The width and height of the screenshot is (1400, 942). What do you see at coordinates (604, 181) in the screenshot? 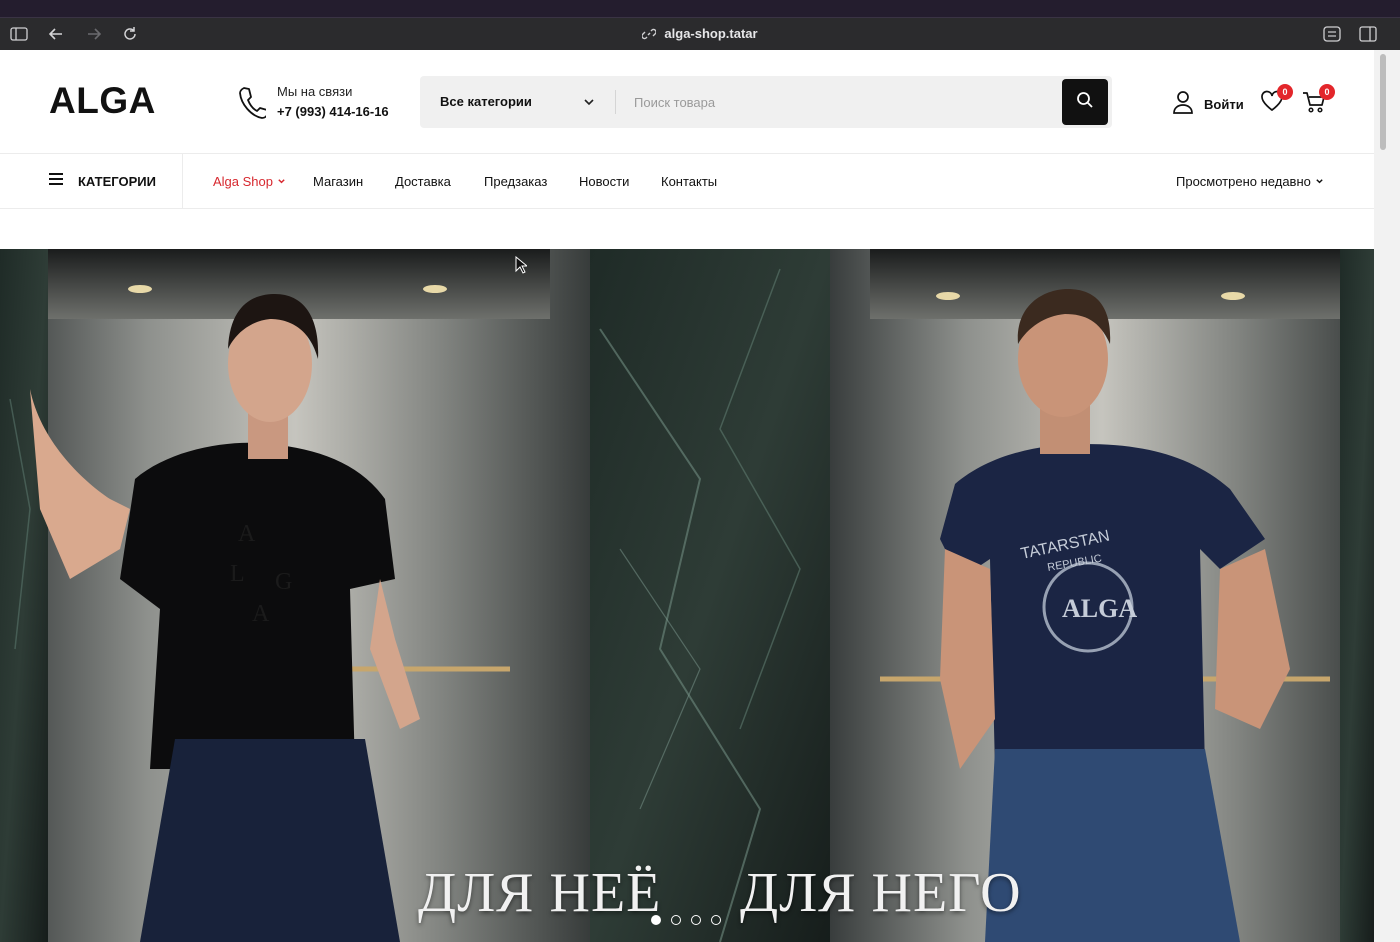
I see `nav-link-news: Новости` at bounding box center [604, 181].